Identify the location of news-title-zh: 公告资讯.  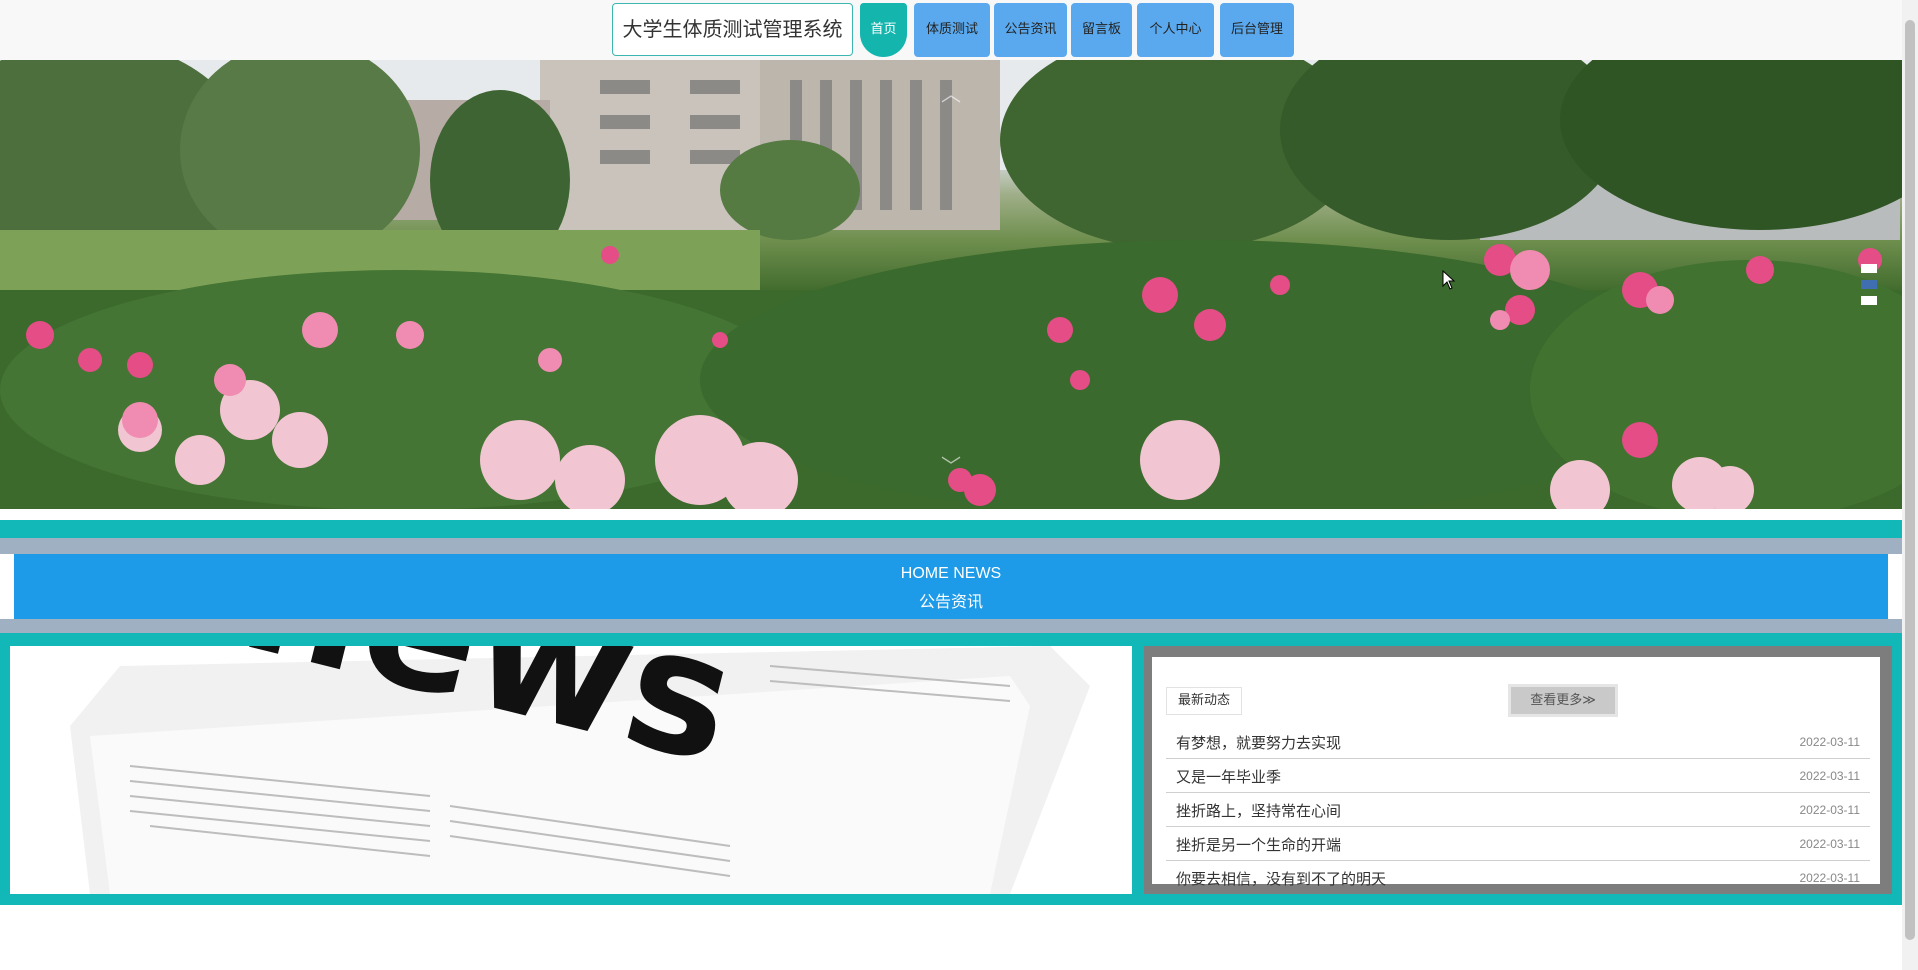
(950, 601).